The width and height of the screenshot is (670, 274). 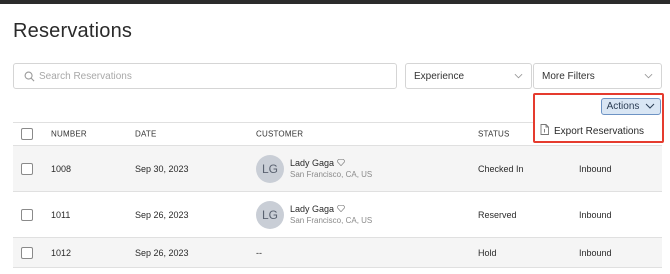 I want to click on row-status: Hold, so click(x=487, y=252).